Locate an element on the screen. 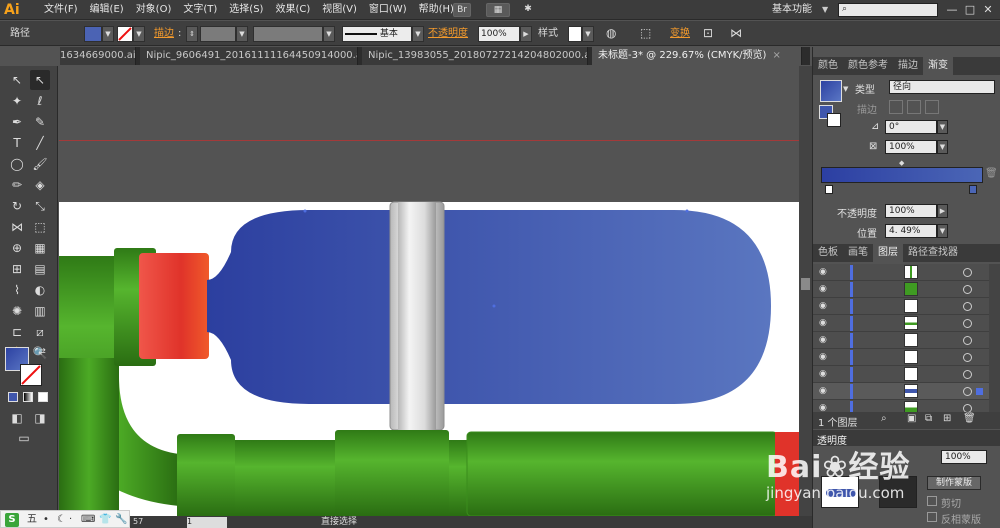 The width and height of the screenshot is (1000, 528). stroke-swatch is located at coordinates (125, 34).